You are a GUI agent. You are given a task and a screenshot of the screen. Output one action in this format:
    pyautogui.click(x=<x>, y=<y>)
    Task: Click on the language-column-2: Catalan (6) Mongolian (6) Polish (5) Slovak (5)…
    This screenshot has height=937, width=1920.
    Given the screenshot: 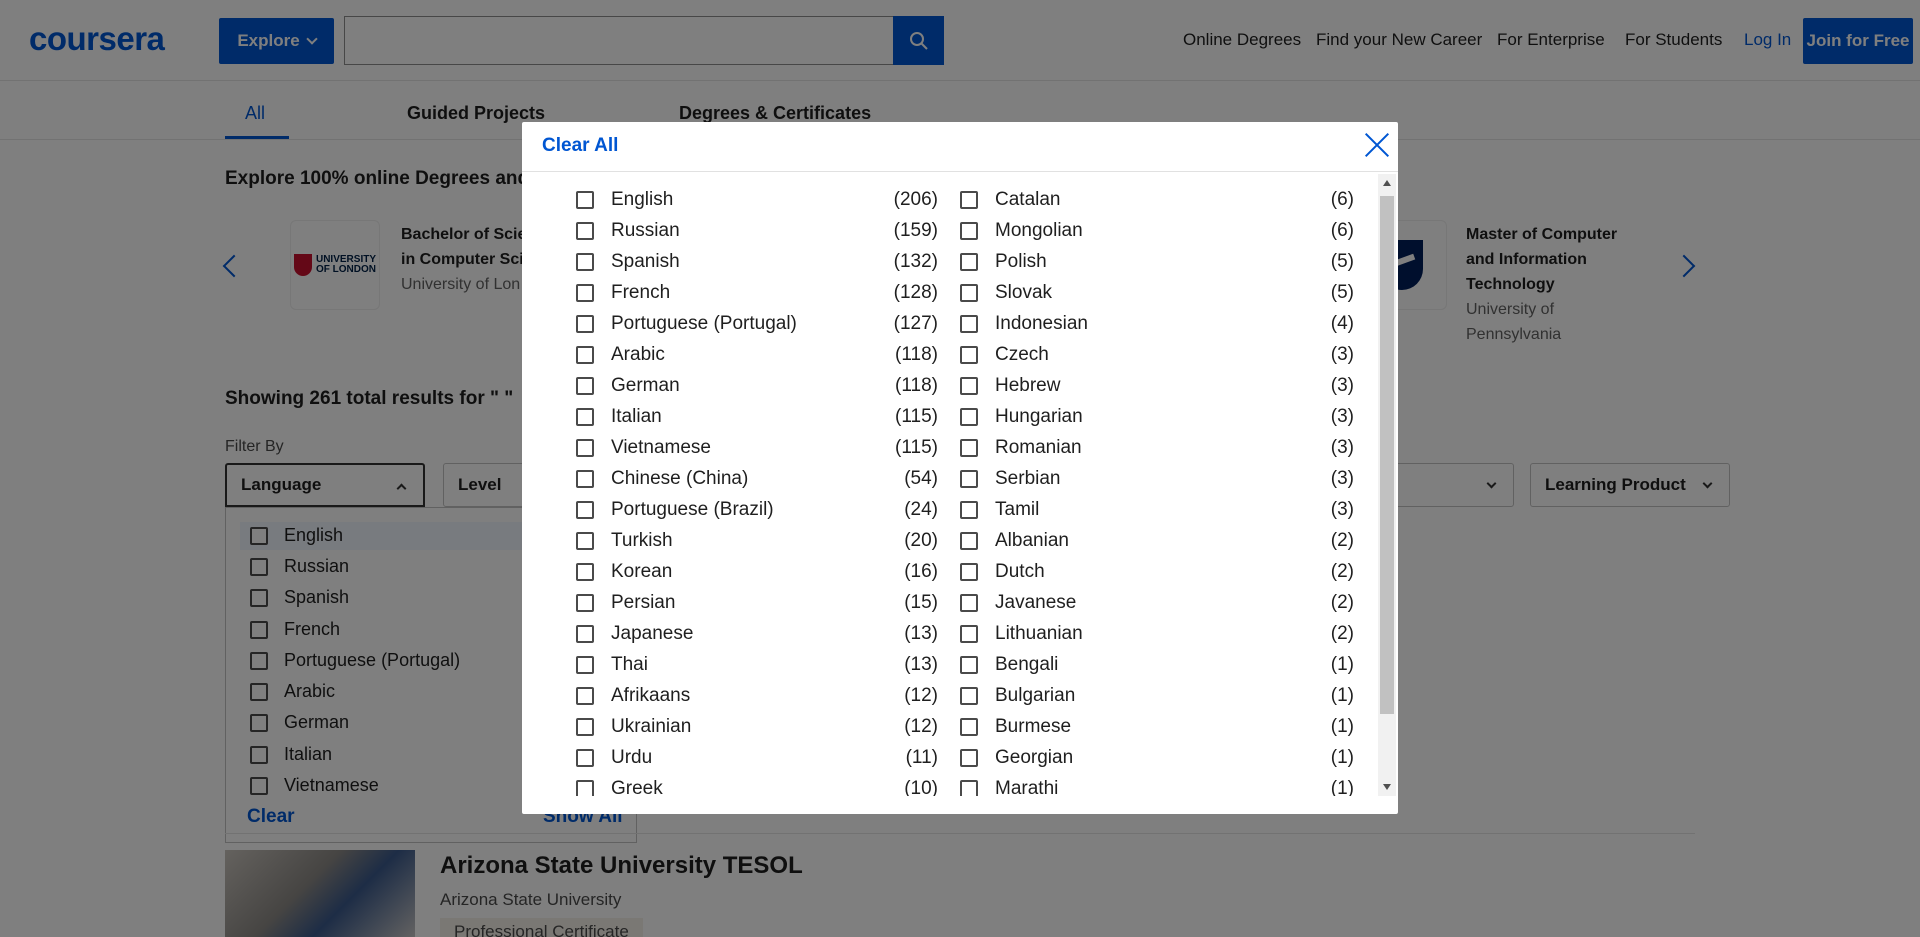 What is the action you would take?
    pyautogui.click(x=1157, y=490)
    